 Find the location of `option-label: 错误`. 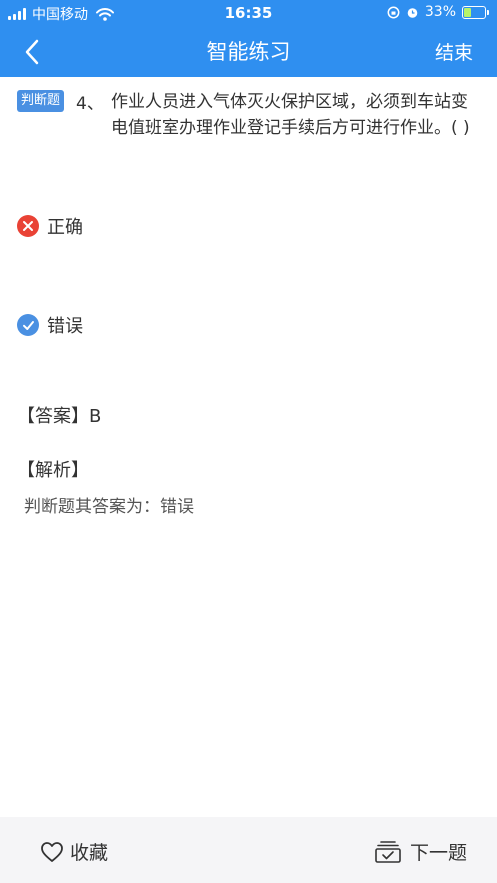

option-label: 错误 is located at coordinates (65, 326).